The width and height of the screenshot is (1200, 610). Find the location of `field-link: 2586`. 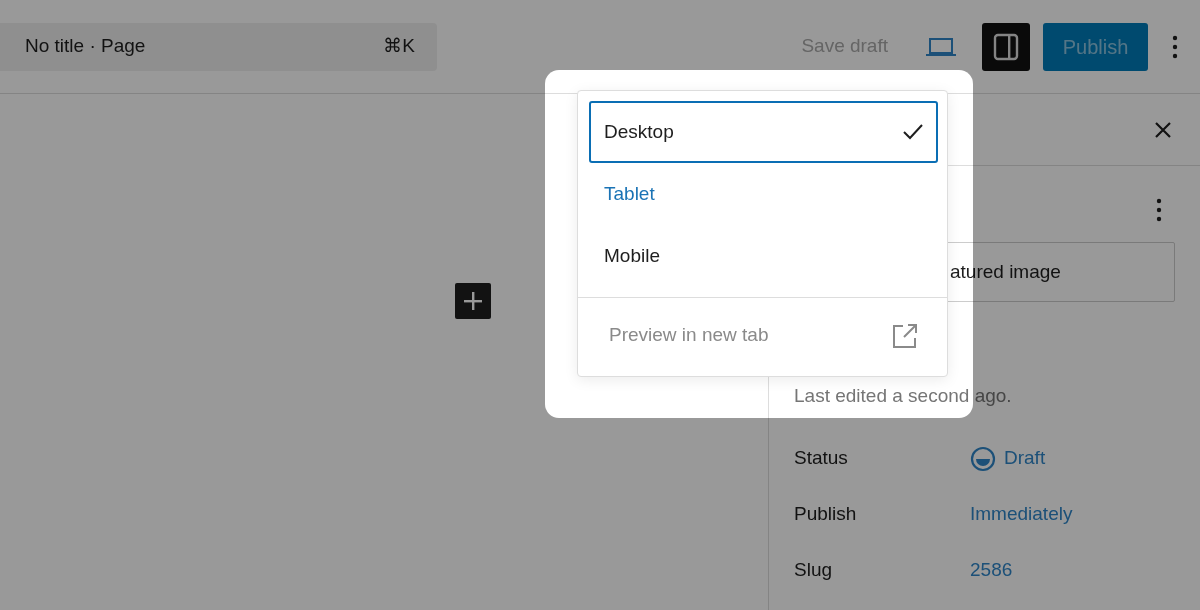

field-link: 2586 is located at coordinates (991, 570).